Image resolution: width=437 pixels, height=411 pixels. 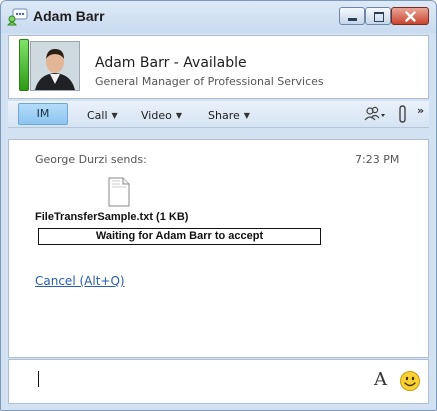 I want to click on file-name: FileTransferSample.txt (1 KB), so click(x=112, y=217).